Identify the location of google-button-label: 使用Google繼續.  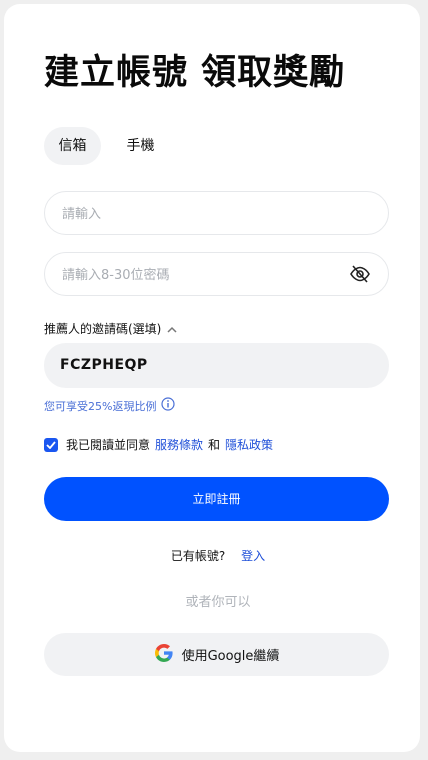
(230, 656).